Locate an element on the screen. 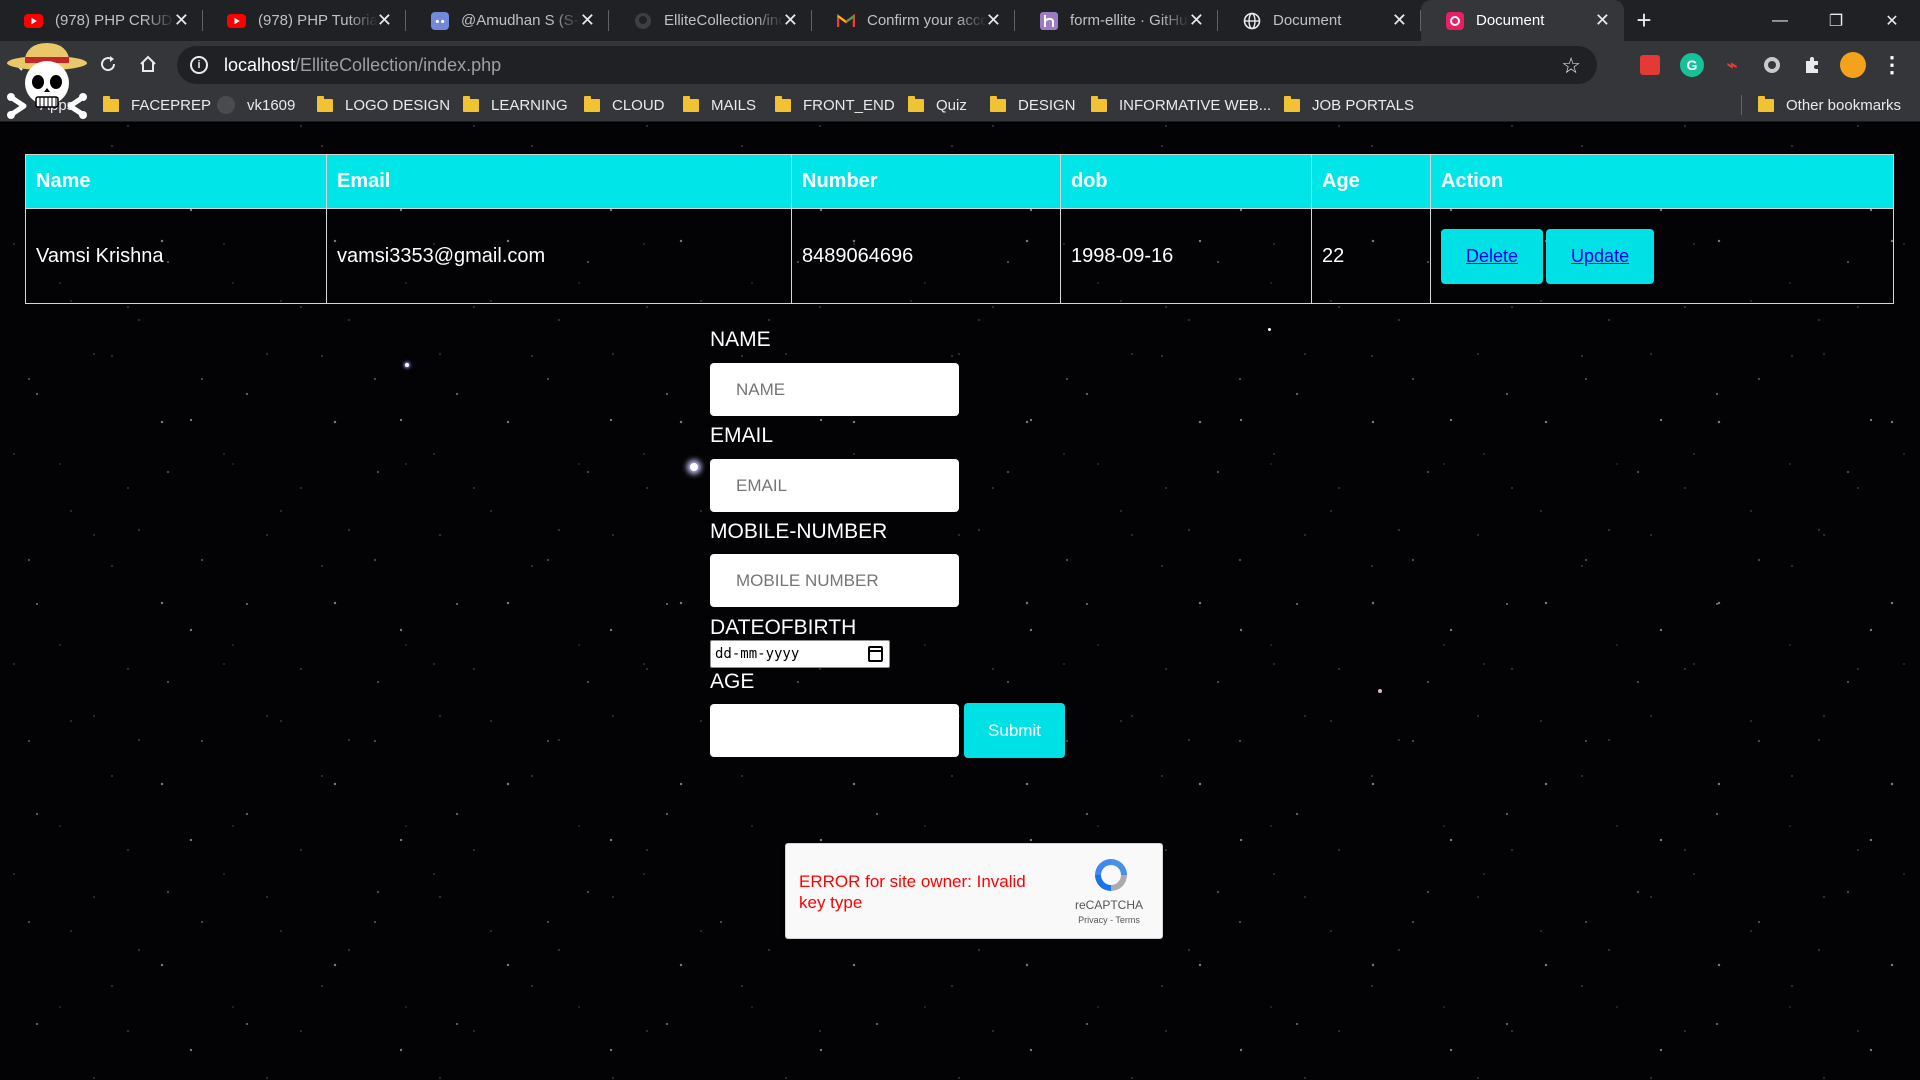 The width and height of the screenshot is (1920, 1080). browser-tab: @Amudhan S (S-5 ✕ is located at coordinates (507, 20).